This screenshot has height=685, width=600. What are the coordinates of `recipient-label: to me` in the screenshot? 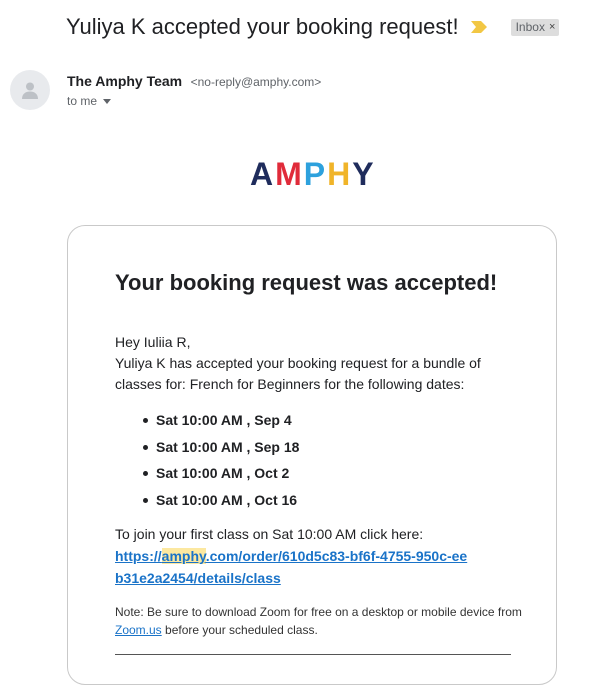 It's located at (82, 101).